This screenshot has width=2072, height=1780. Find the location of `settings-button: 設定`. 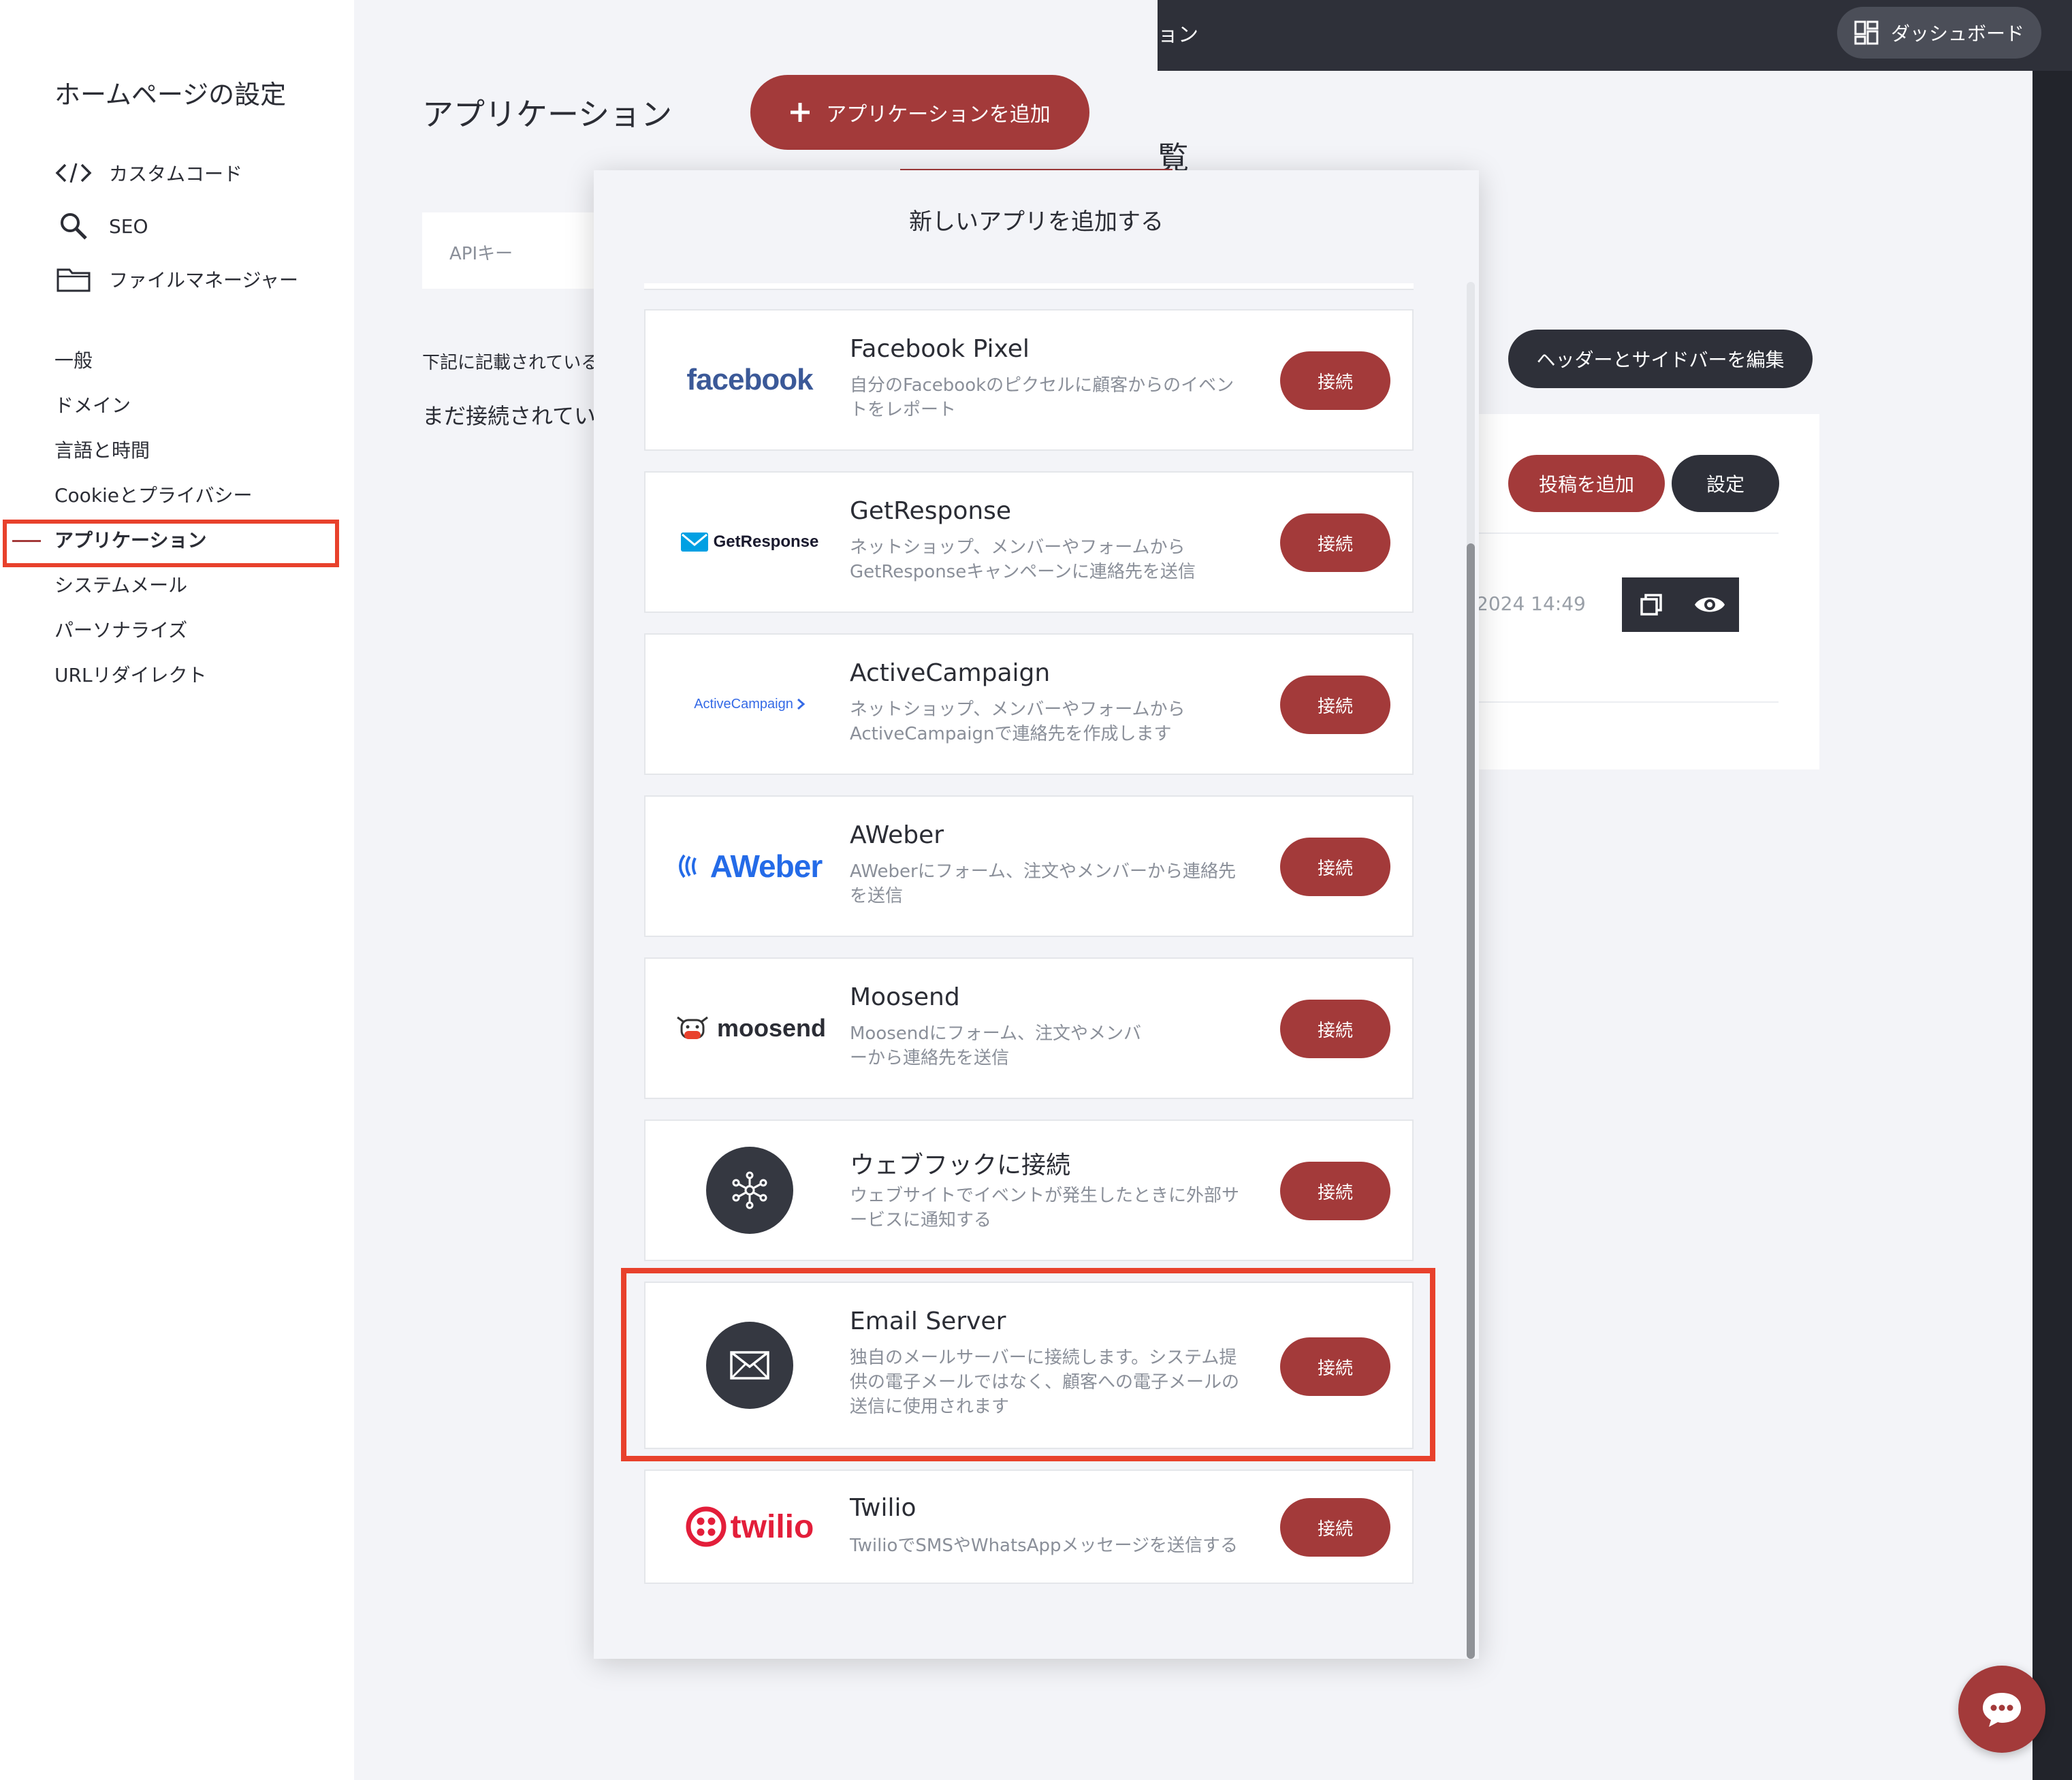

settings-button: 設定 is located at coordinates (1725, 483).